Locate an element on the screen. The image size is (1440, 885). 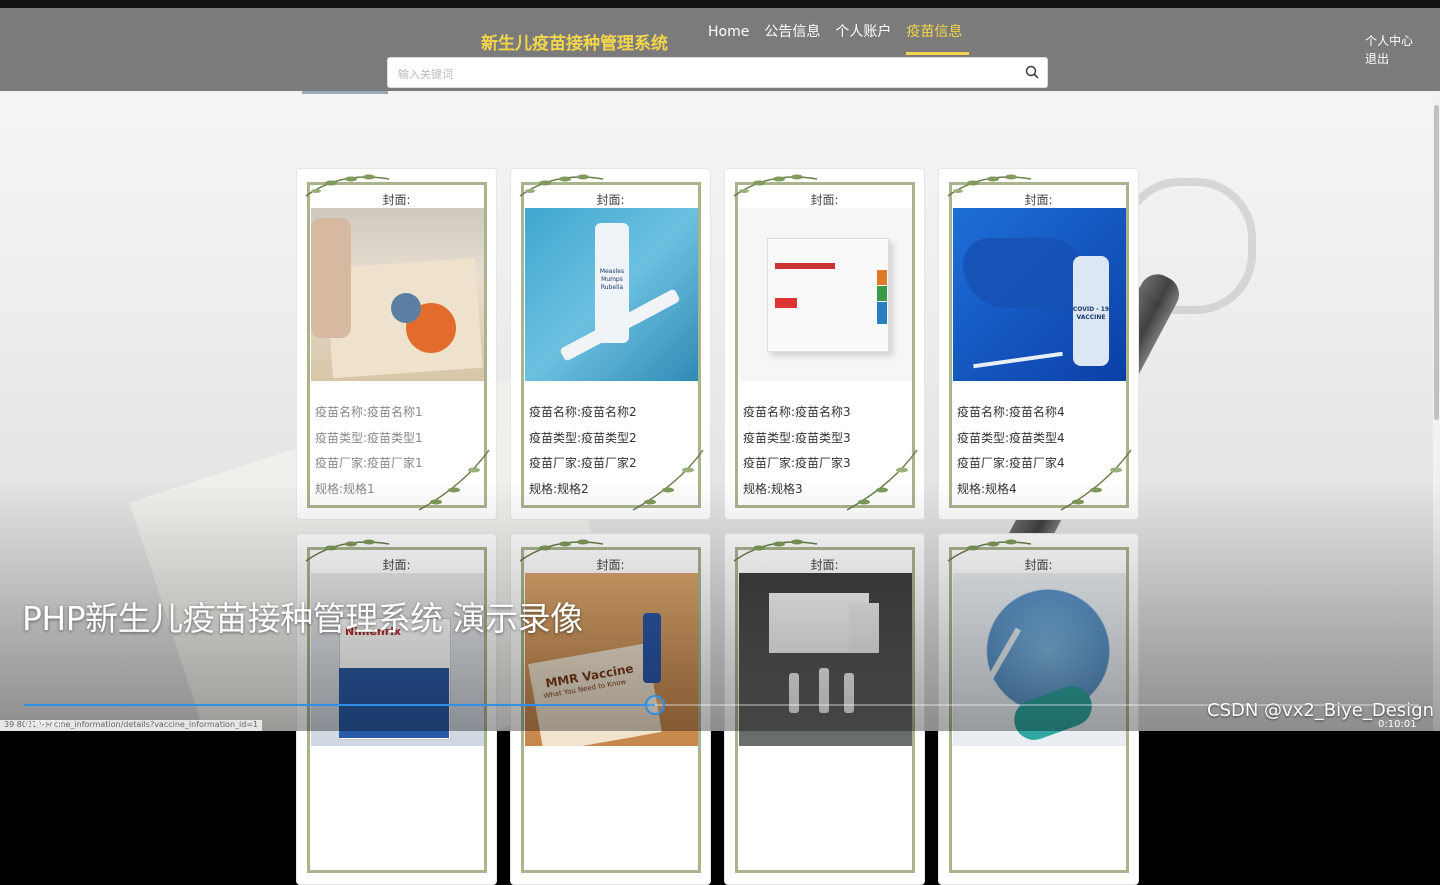
main-nav: Home 公告信息 个人账户 疫苗信息 is located at coordinates (842, 38).